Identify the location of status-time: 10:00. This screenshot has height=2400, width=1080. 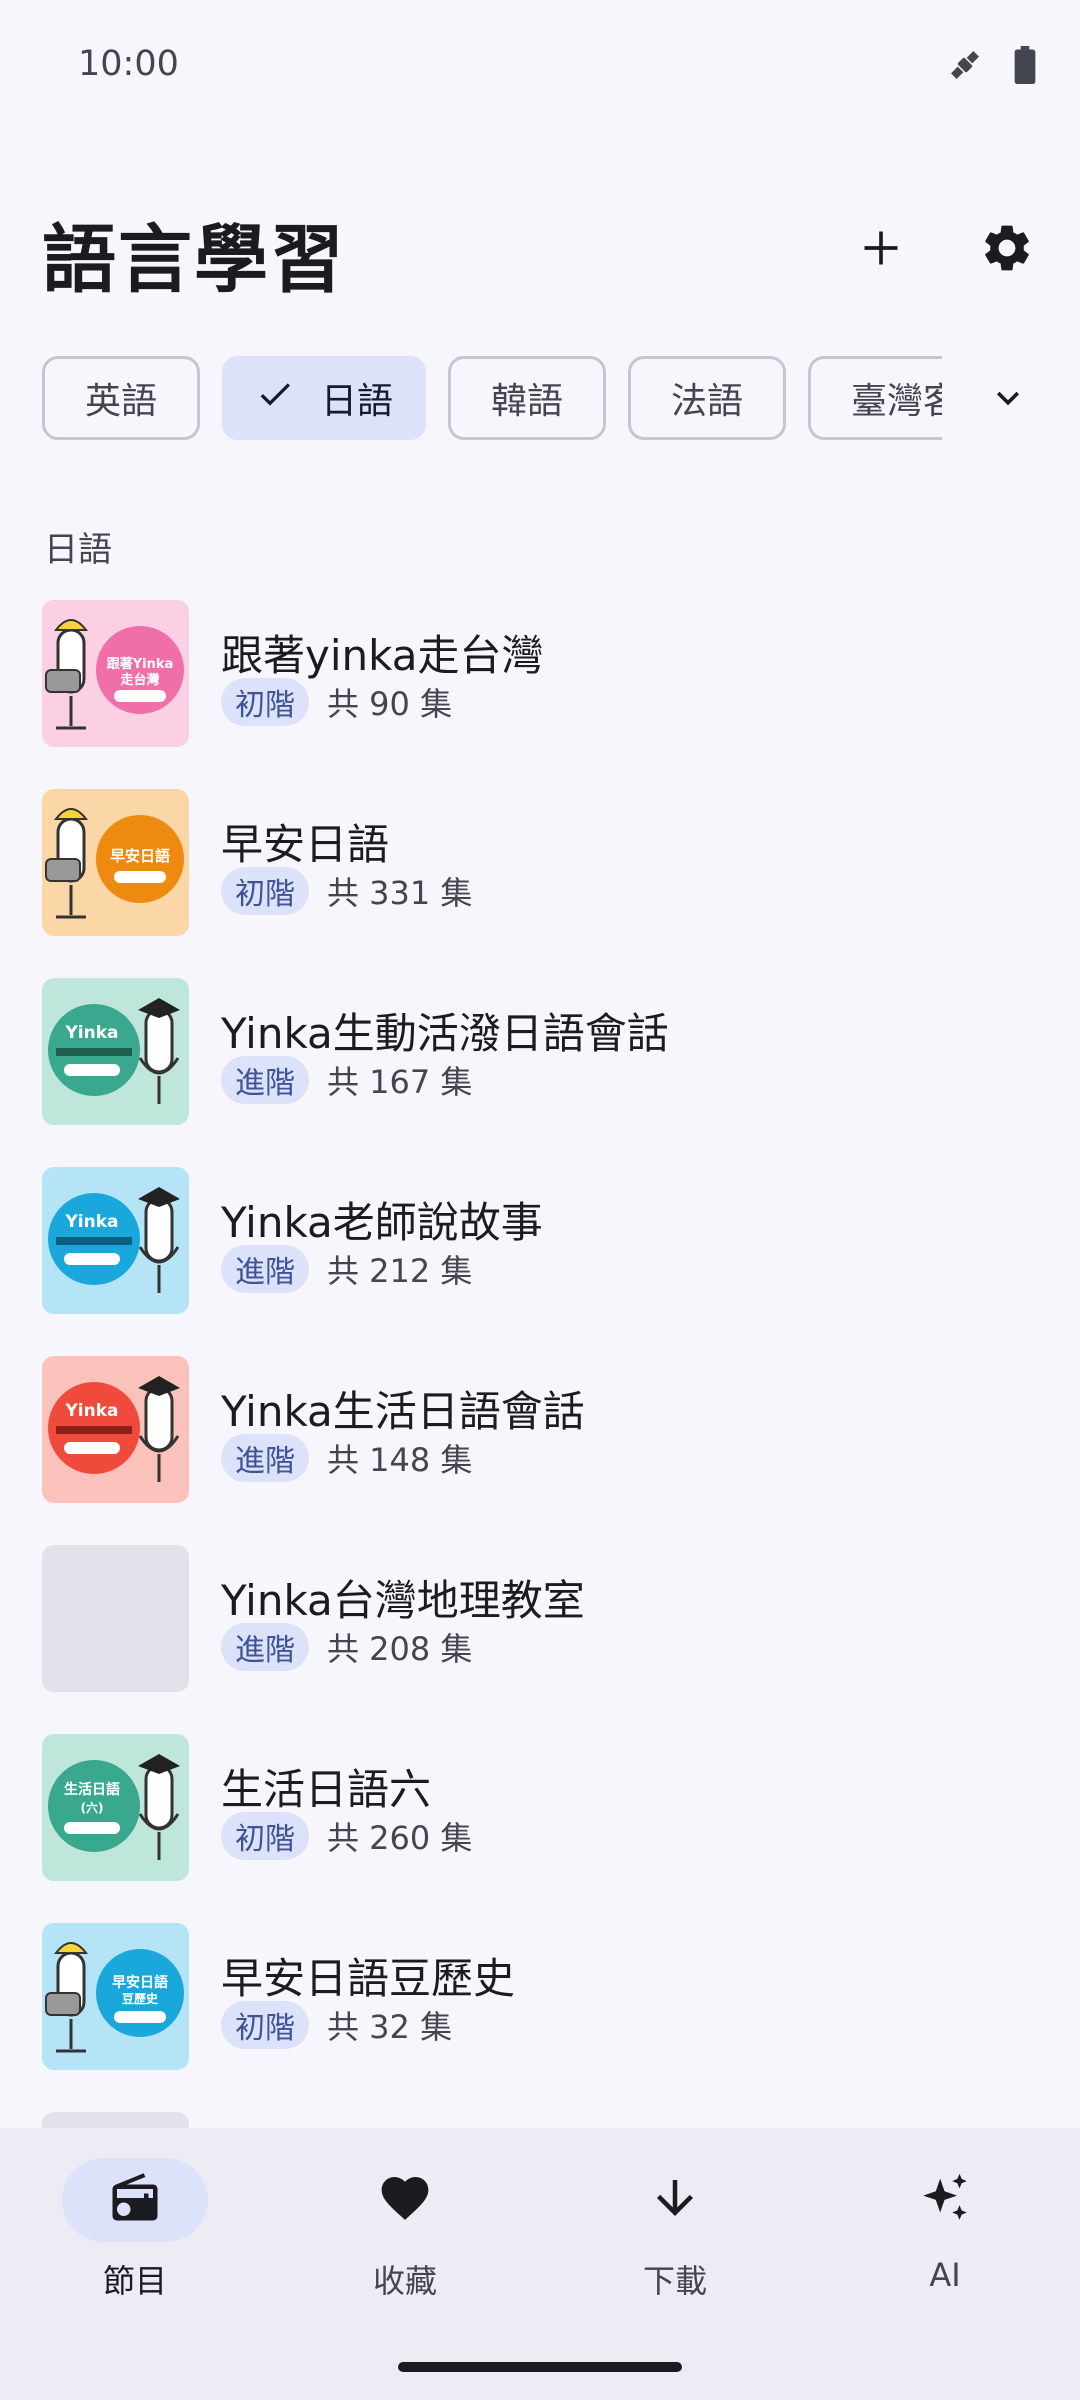
(128, 64).